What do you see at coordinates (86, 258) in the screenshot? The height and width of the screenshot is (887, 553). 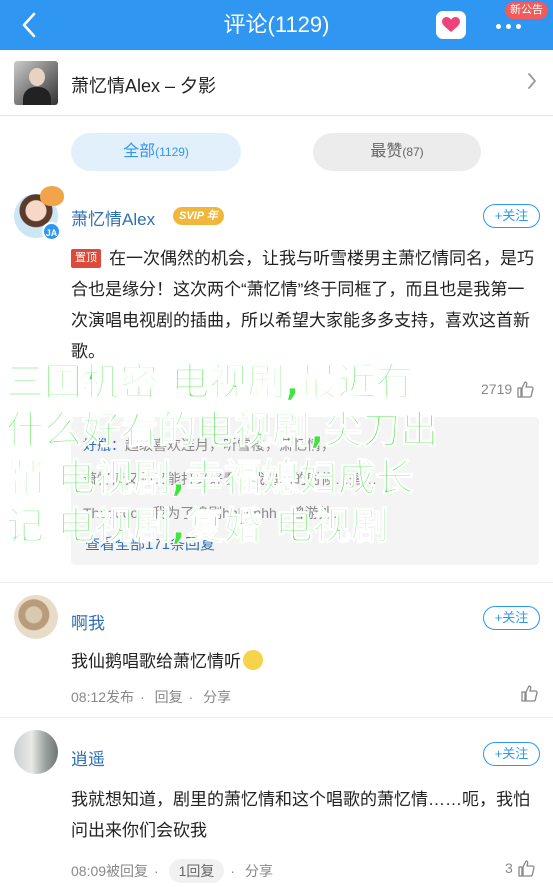 I see `pinned-tag: 置顶` at bounding box center [86, 258].